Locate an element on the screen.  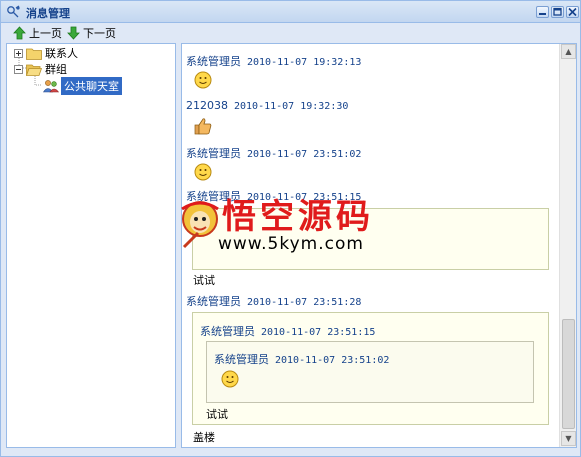
prev-page-button: 上一页 is located at coordinates (37, 33).